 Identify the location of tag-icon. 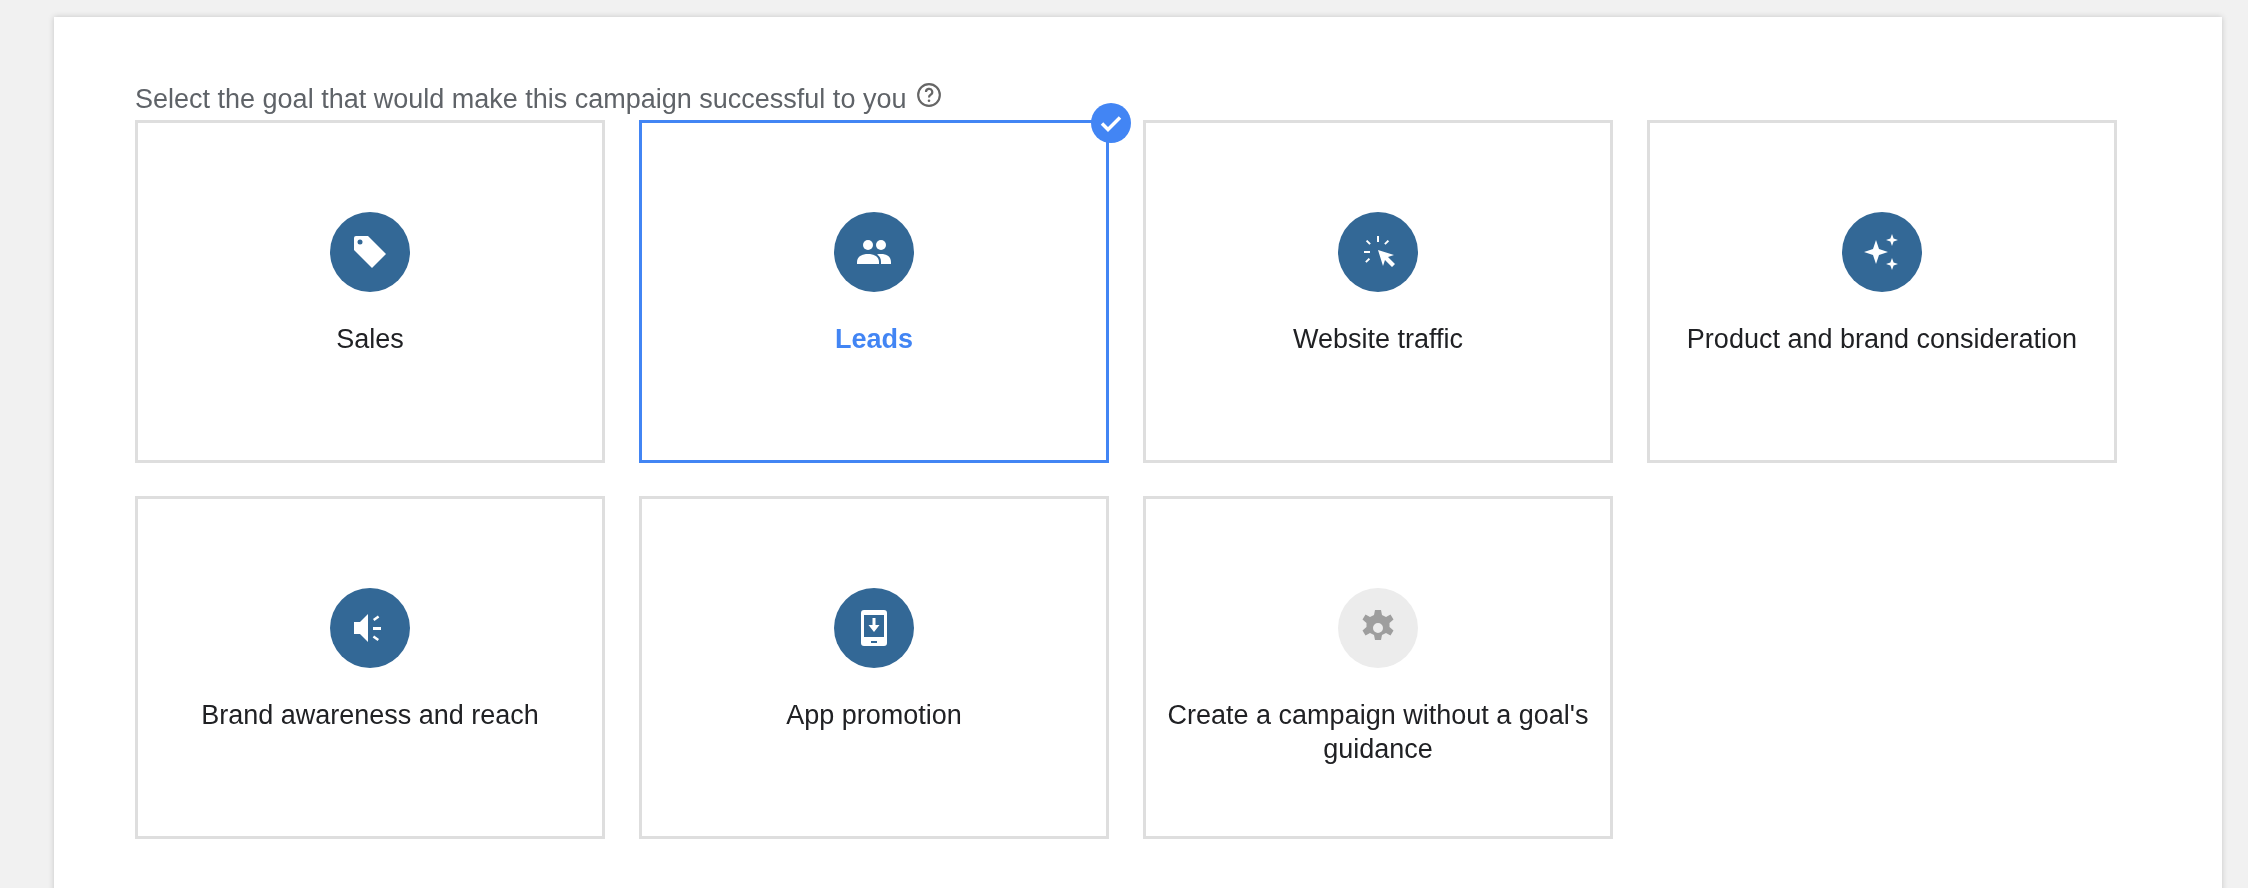
(370, 252).